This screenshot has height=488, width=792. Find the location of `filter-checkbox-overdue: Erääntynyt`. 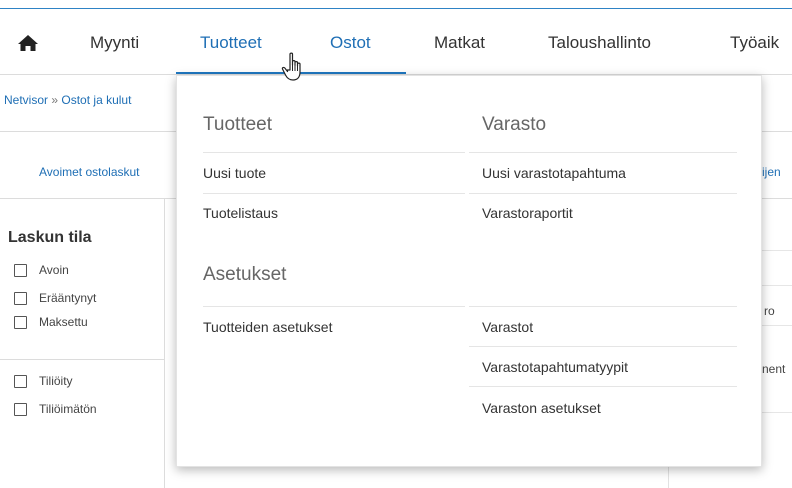

filter-checkbox-overdue: Erääntynyt is located at coordinates (55, 298).